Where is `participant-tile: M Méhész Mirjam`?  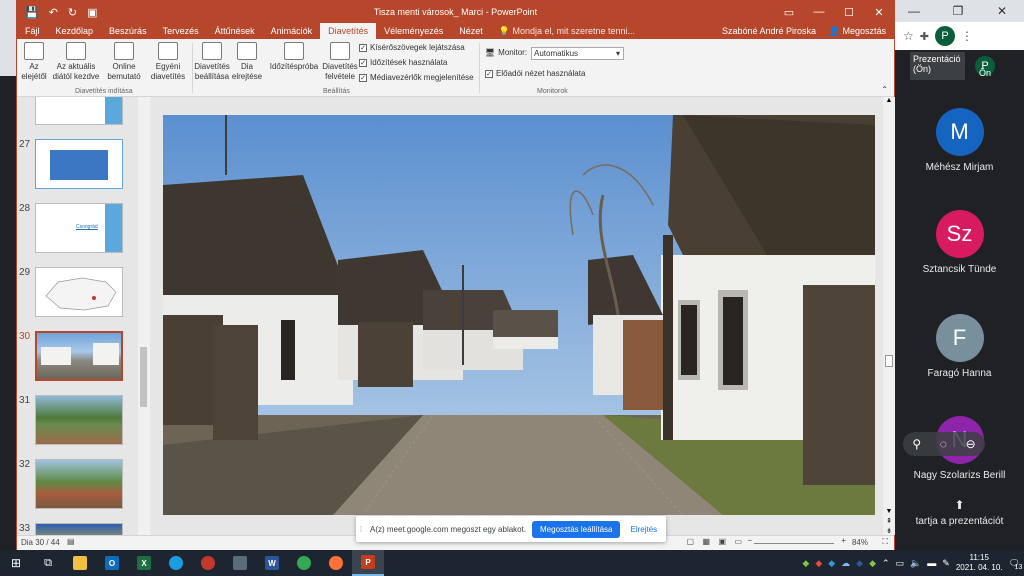
participant-tile: M Méhész Mirjam is located at coordinates (959, 140).